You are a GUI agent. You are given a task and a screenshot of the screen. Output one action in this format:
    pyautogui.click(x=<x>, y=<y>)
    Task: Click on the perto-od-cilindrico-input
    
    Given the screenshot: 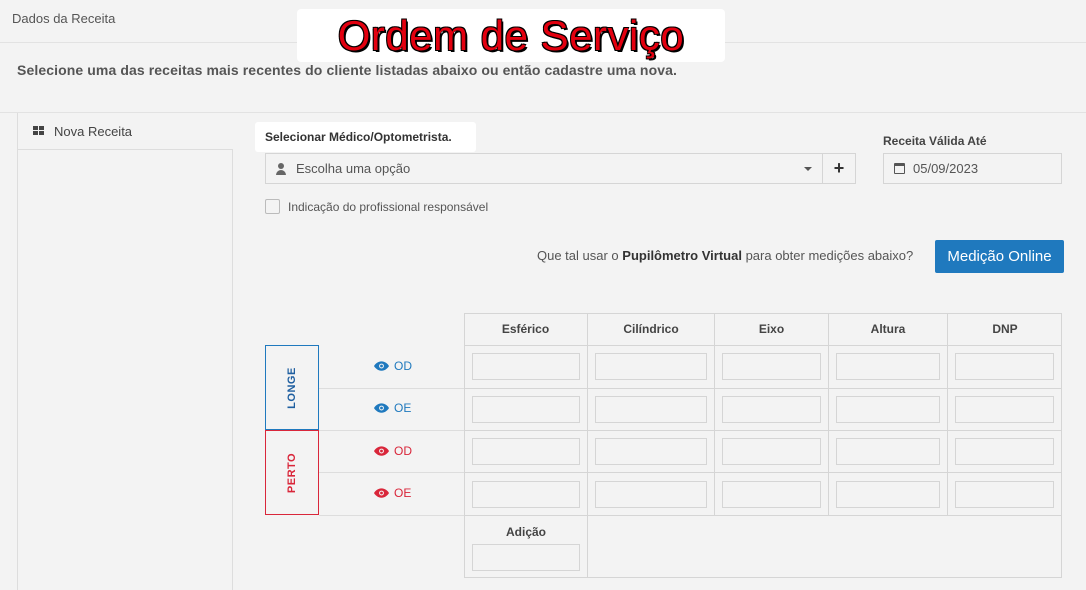 What is the action you would take?
    pyautogui.click(x=651, y=451)
    